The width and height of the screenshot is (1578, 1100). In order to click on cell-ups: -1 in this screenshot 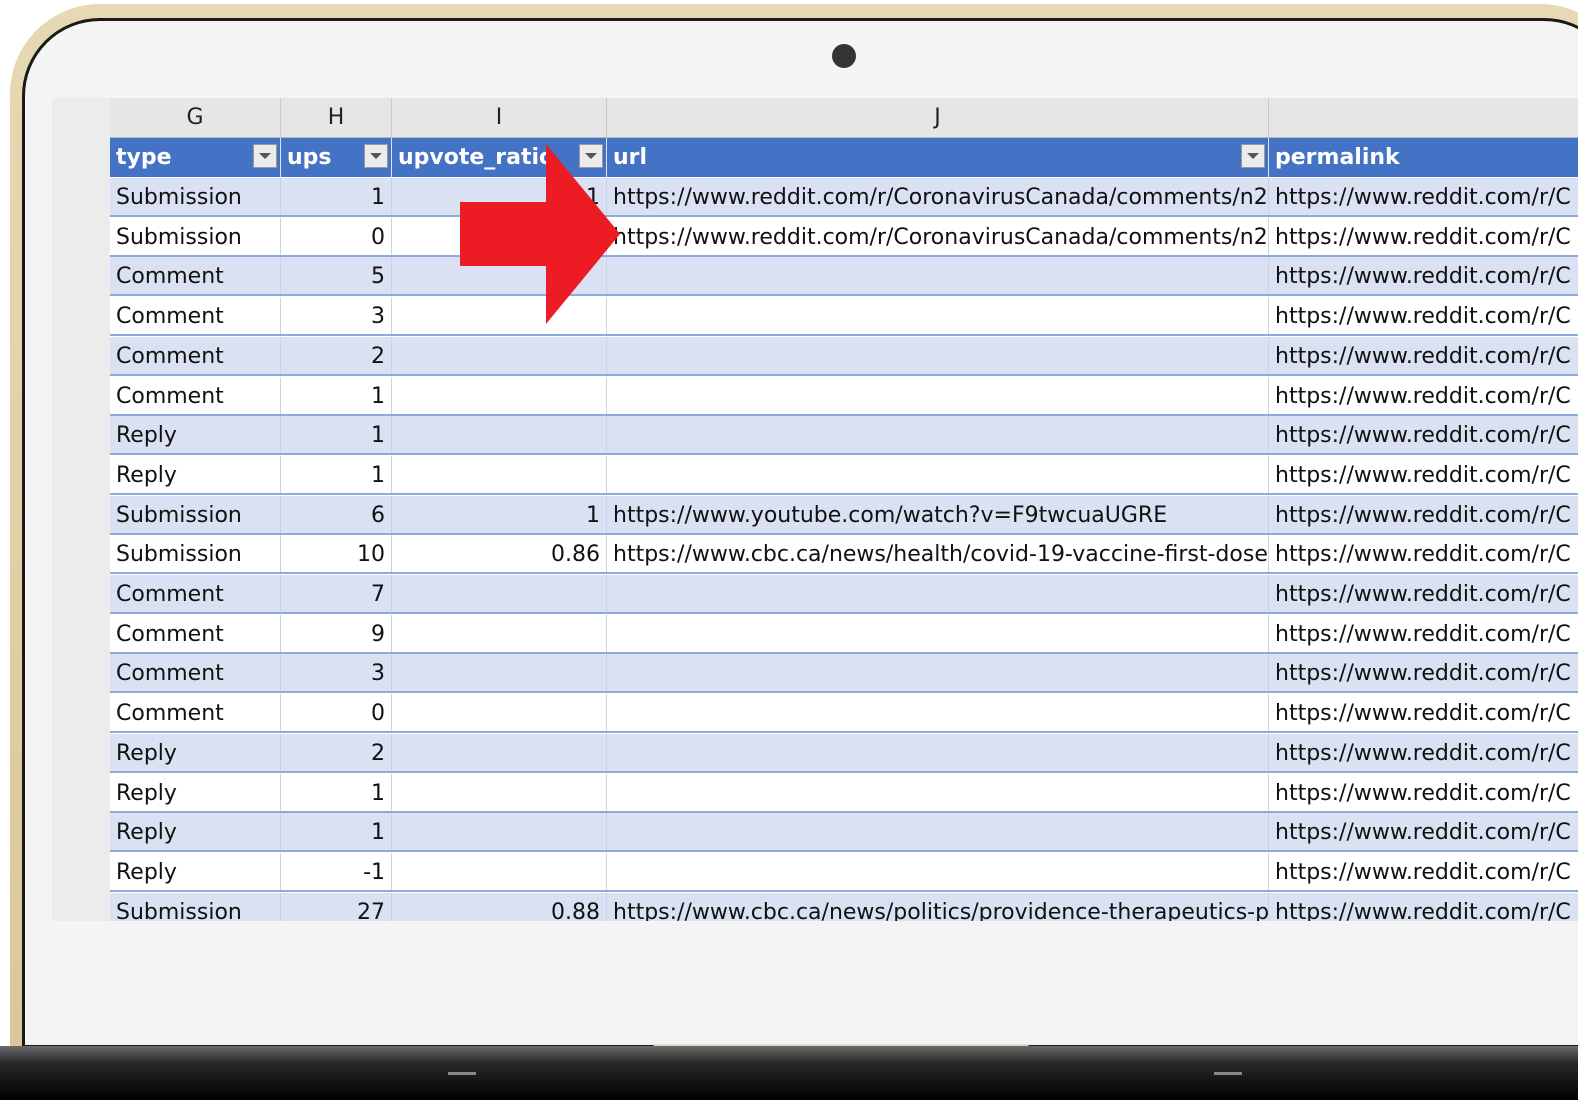, I will do `click(336, 871)`.